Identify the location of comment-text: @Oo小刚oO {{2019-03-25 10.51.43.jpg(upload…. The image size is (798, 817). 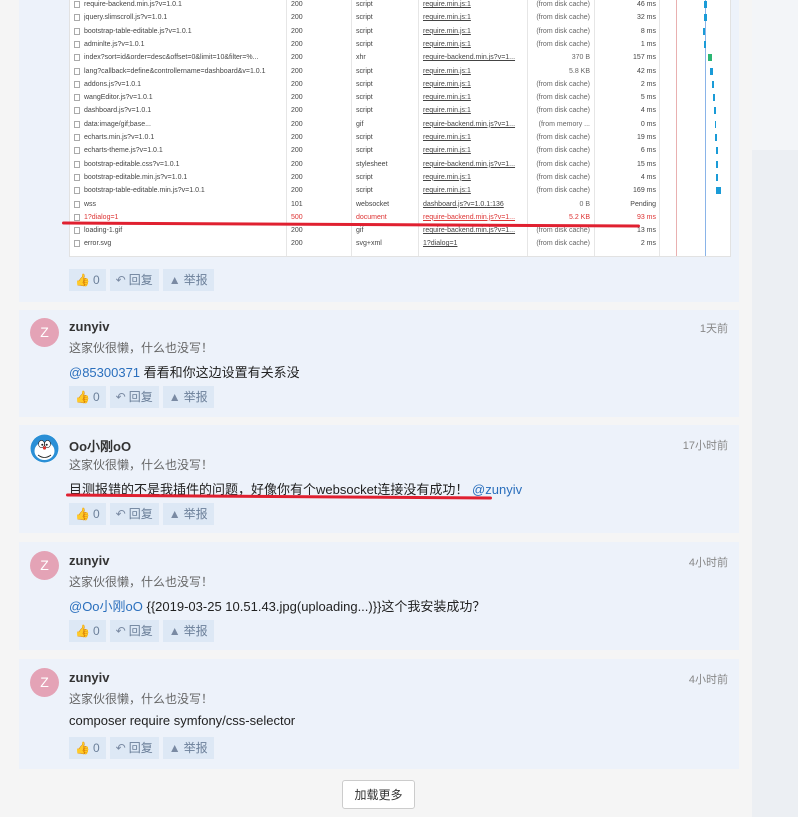
(277, 605).